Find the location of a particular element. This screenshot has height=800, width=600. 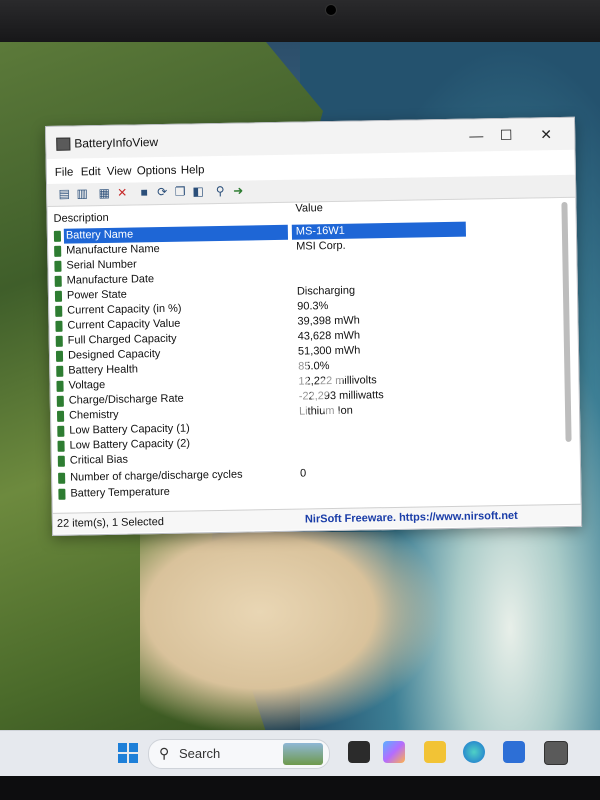

row-description: Battery Temperature is located at coordinates (120, 492).